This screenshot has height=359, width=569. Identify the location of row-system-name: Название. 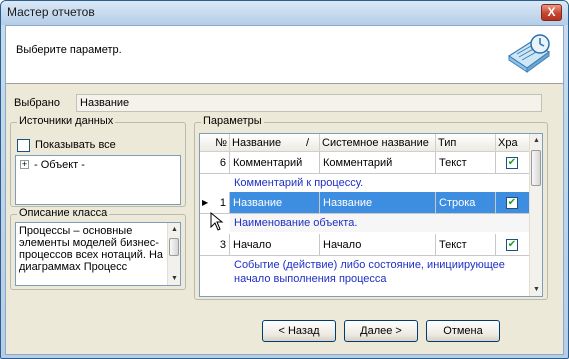
(378, 203).